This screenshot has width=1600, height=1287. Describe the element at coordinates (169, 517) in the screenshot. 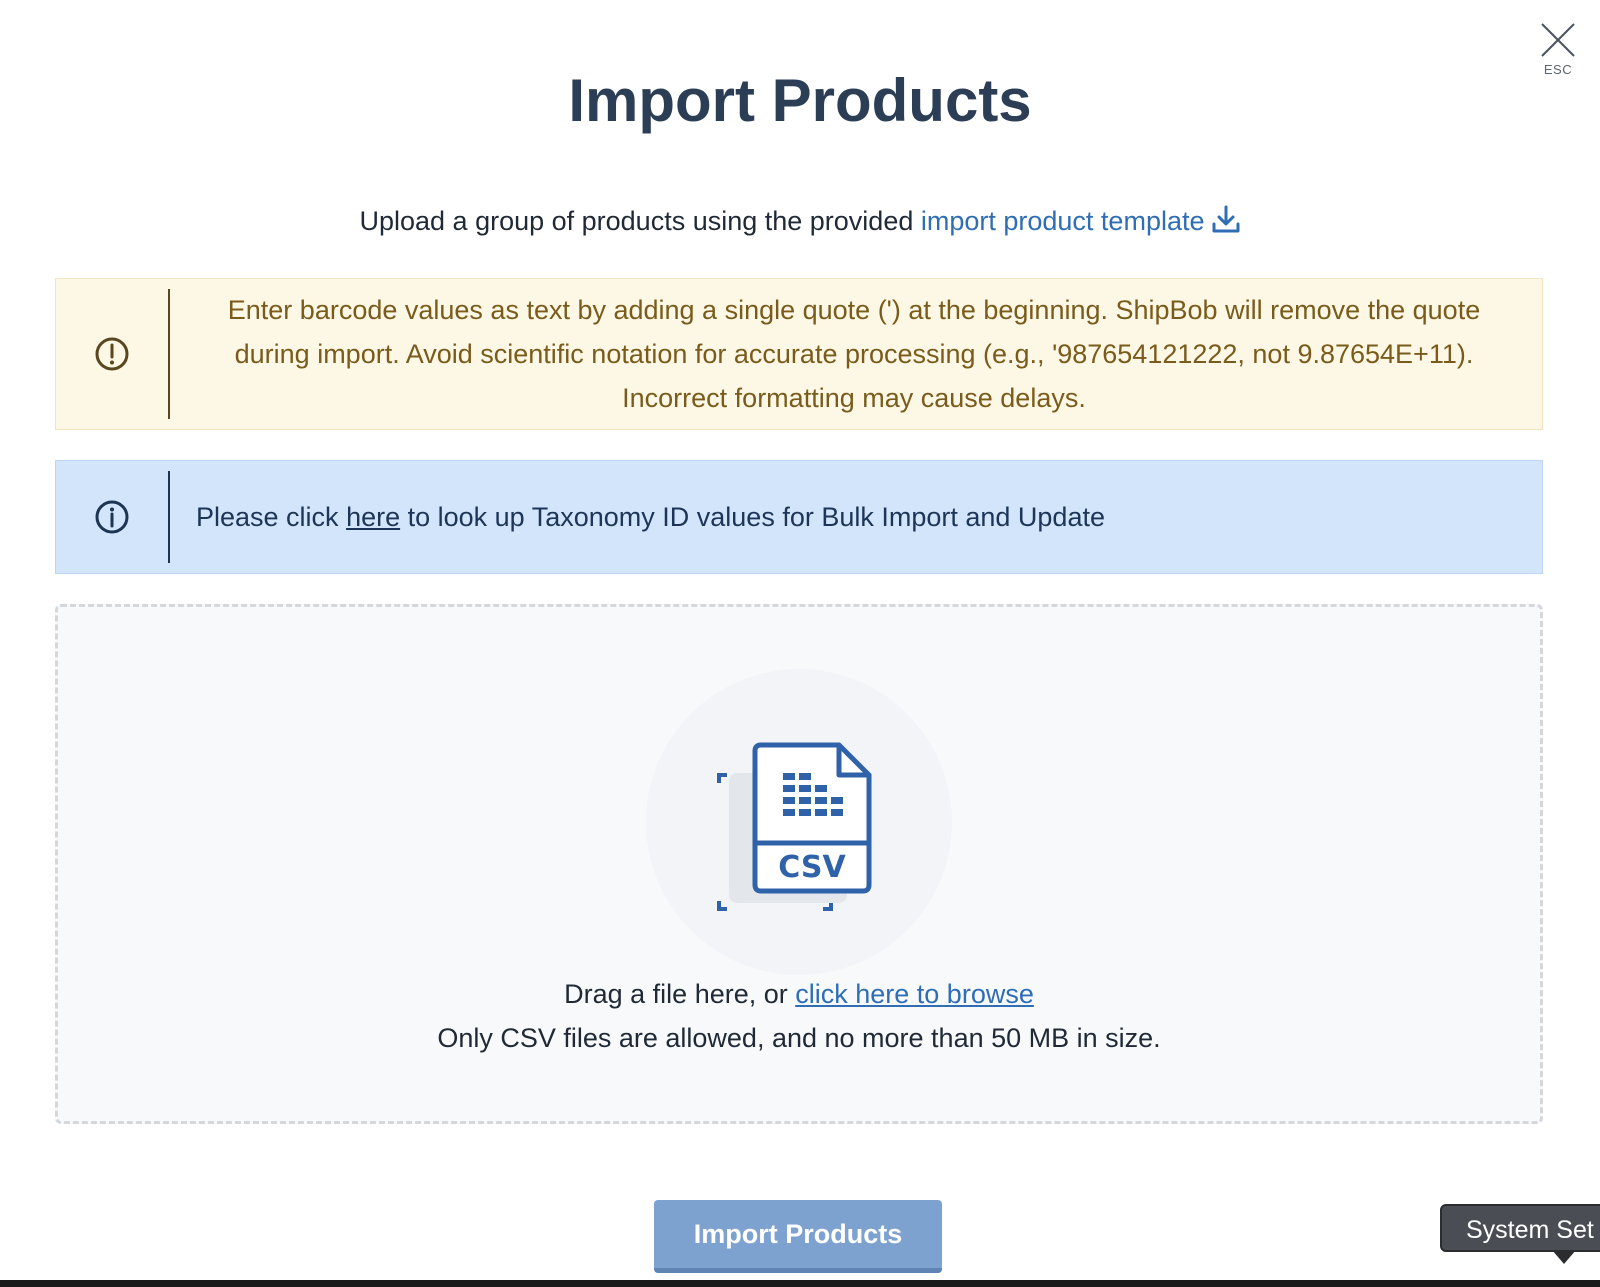

I see `info-divider` at that location.